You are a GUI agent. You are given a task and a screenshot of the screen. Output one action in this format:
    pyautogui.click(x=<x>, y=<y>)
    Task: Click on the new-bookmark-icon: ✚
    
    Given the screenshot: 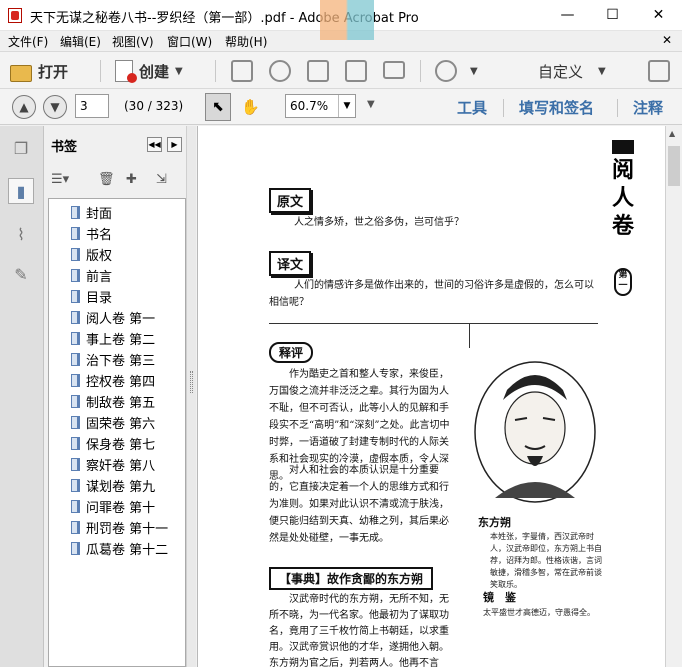 What is the action you would take?
    pyautogui.click(x=131, y=179)
    